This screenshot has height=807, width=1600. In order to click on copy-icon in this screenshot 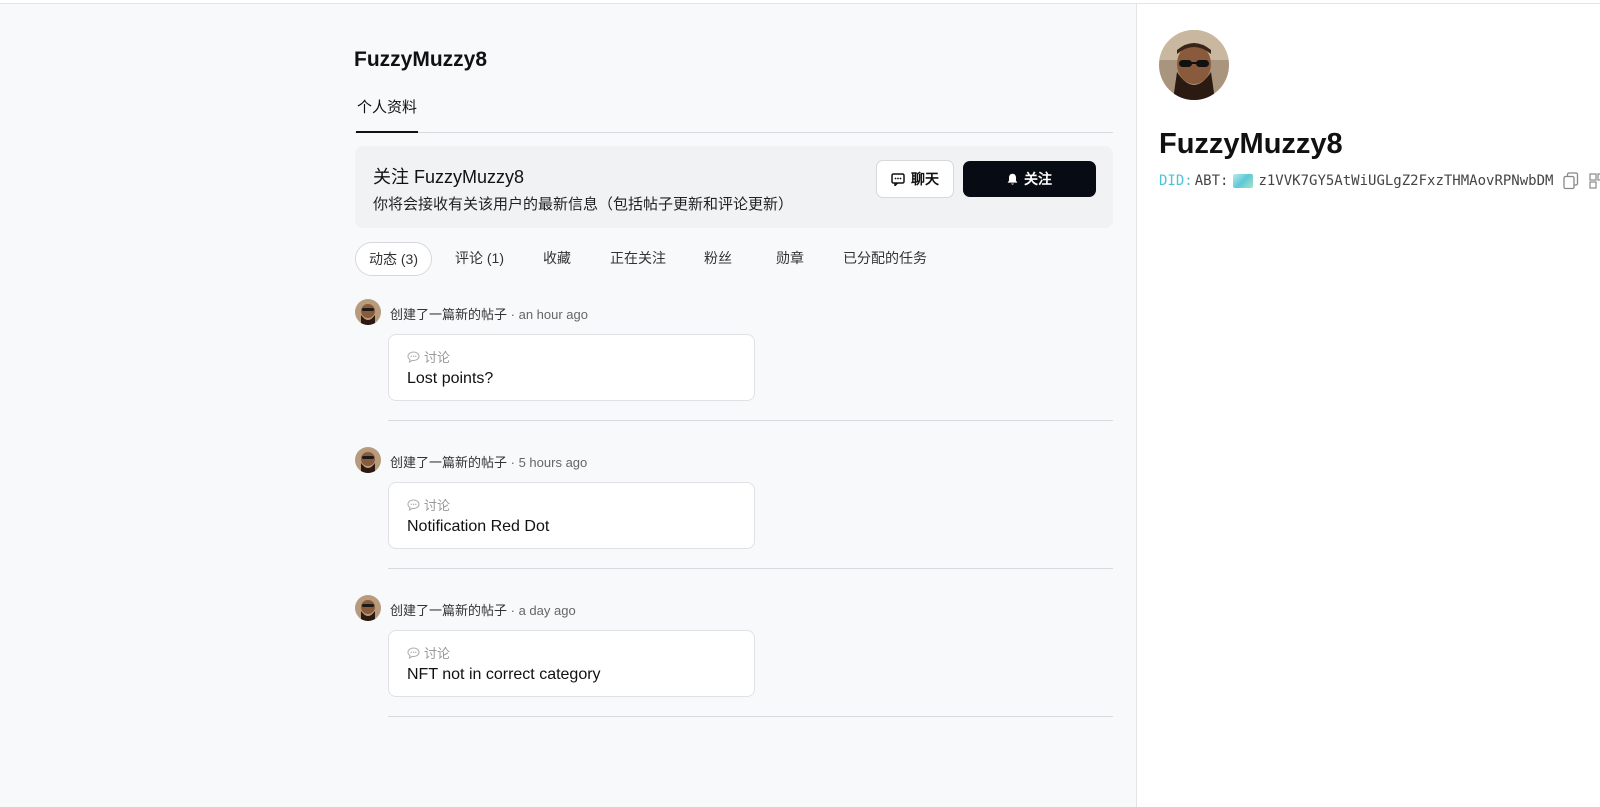, I will do `click(1571, 181)`.